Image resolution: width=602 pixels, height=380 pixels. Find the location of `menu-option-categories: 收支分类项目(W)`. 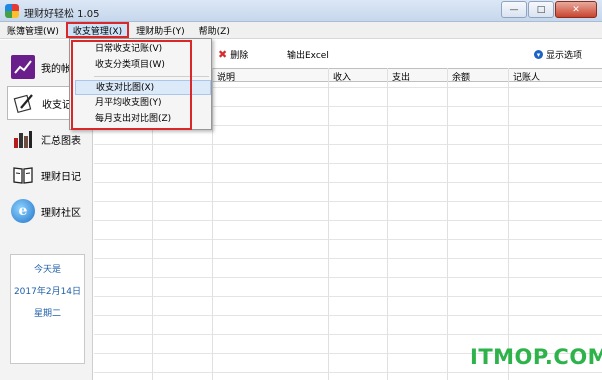

menu-option-categories: 收支分类项目(W) is located at coordinates (143, 65).